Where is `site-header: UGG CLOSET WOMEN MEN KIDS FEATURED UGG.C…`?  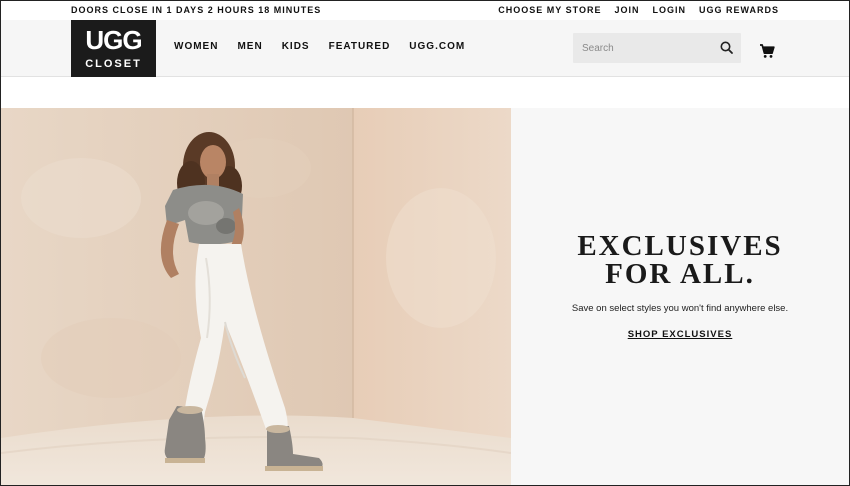
site-header: UGG CLOSET WOMEN MEN KIDS FEATURED UGG.C… is located at coordinates (425, 48).